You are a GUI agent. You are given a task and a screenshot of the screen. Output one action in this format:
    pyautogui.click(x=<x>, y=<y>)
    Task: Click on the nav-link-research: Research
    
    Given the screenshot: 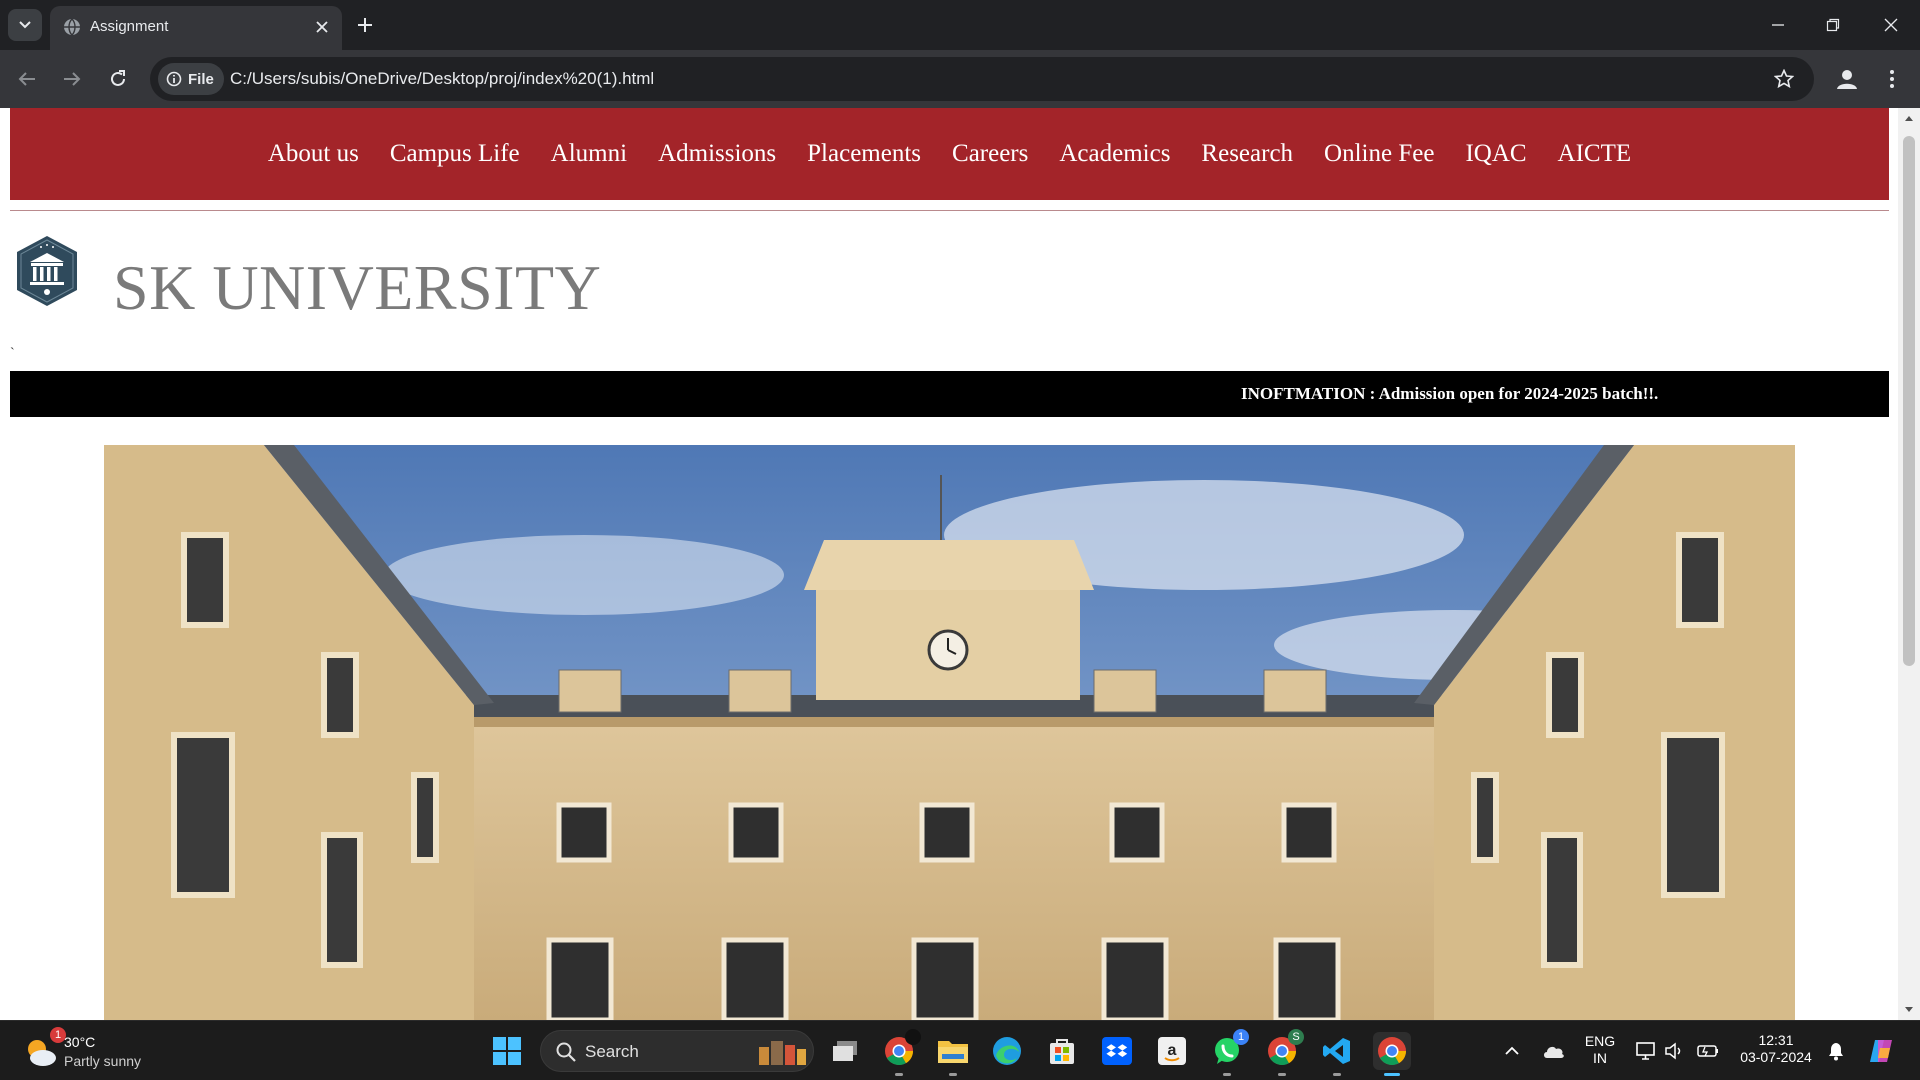 What is the action you would take?
    pyautogui.click(x=1247, y=154)
    